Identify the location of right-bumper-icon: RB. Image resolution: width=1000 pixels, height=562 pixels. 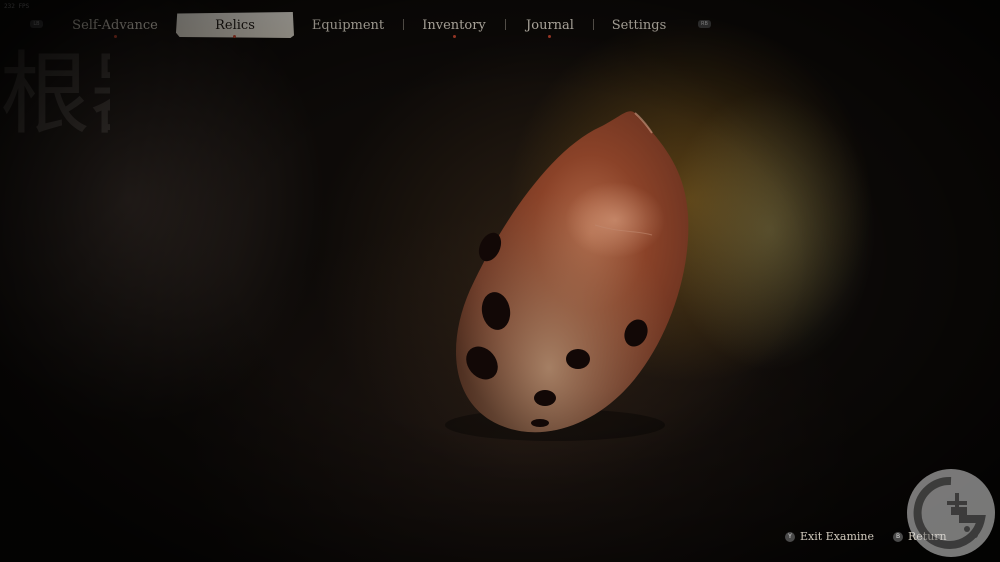
(704, 24).